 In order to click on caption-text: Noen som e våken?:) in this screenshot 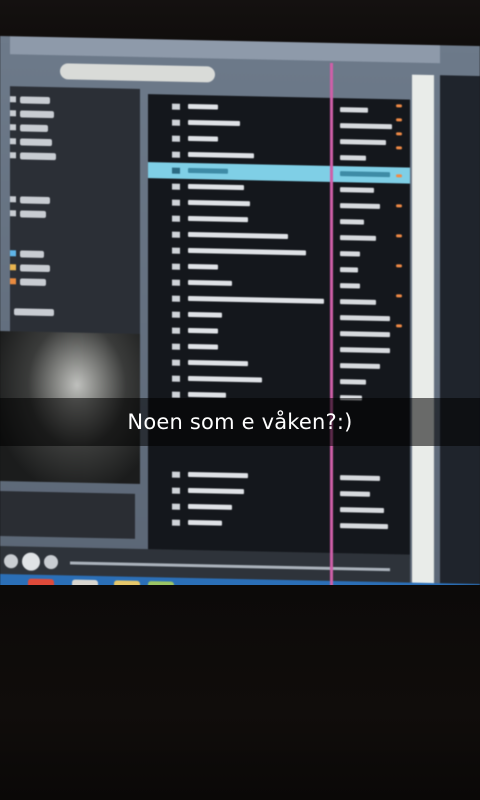, I will do `click(240, 422)`.